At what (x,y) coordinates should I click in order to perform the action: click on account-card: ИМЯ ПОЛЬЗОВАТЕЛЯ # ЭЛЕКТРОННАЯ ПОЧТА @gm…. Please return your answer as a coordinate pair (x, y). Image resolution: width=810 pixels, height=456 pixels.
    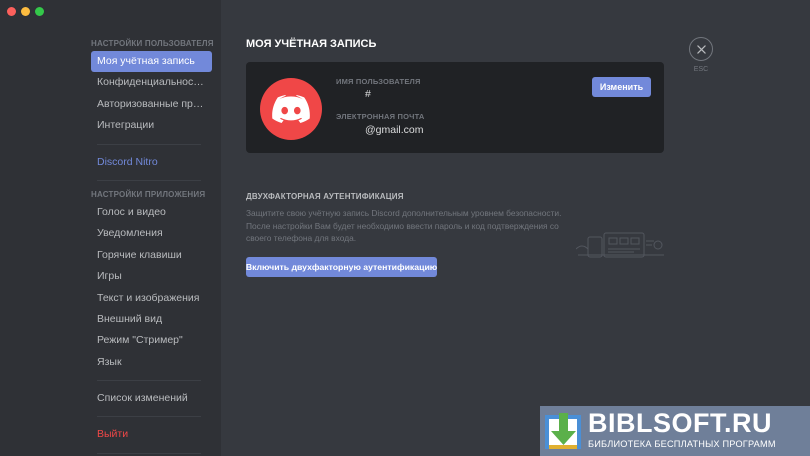
    Looking at the image, I should click on (455, 107).